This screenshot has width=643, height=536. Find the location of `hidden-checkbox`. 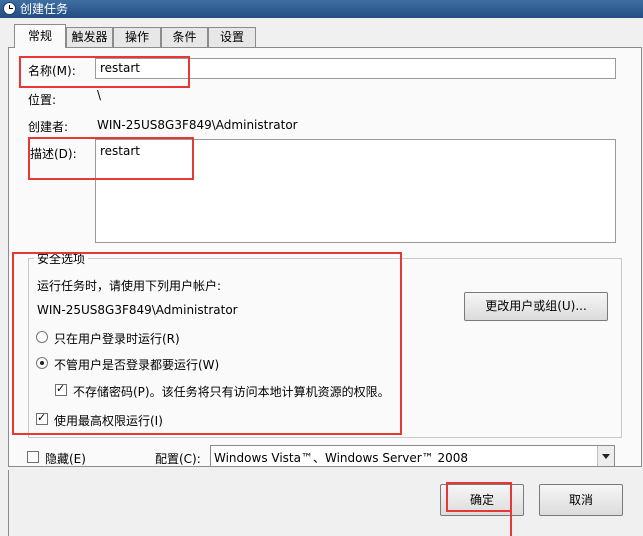

hidden-checkbox is located at coordinates (33, 457).